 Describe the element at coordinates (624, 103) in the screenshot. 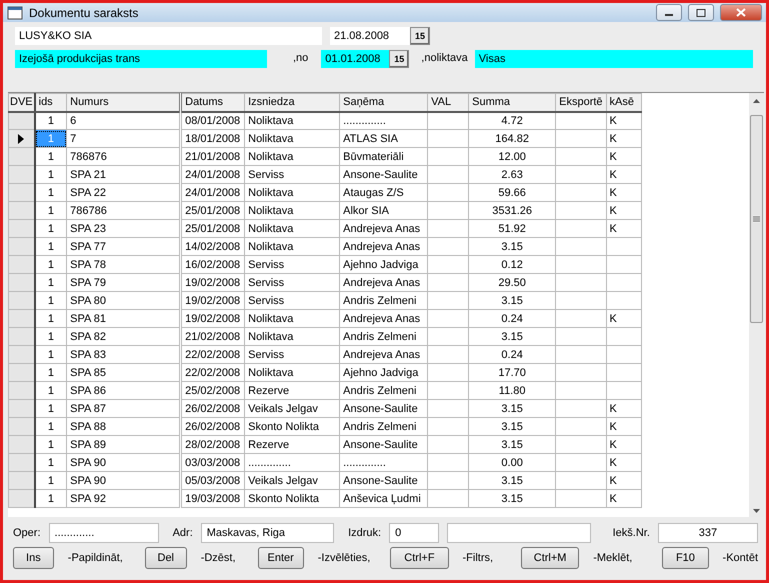

I see `column-header: kAsē` at that location.